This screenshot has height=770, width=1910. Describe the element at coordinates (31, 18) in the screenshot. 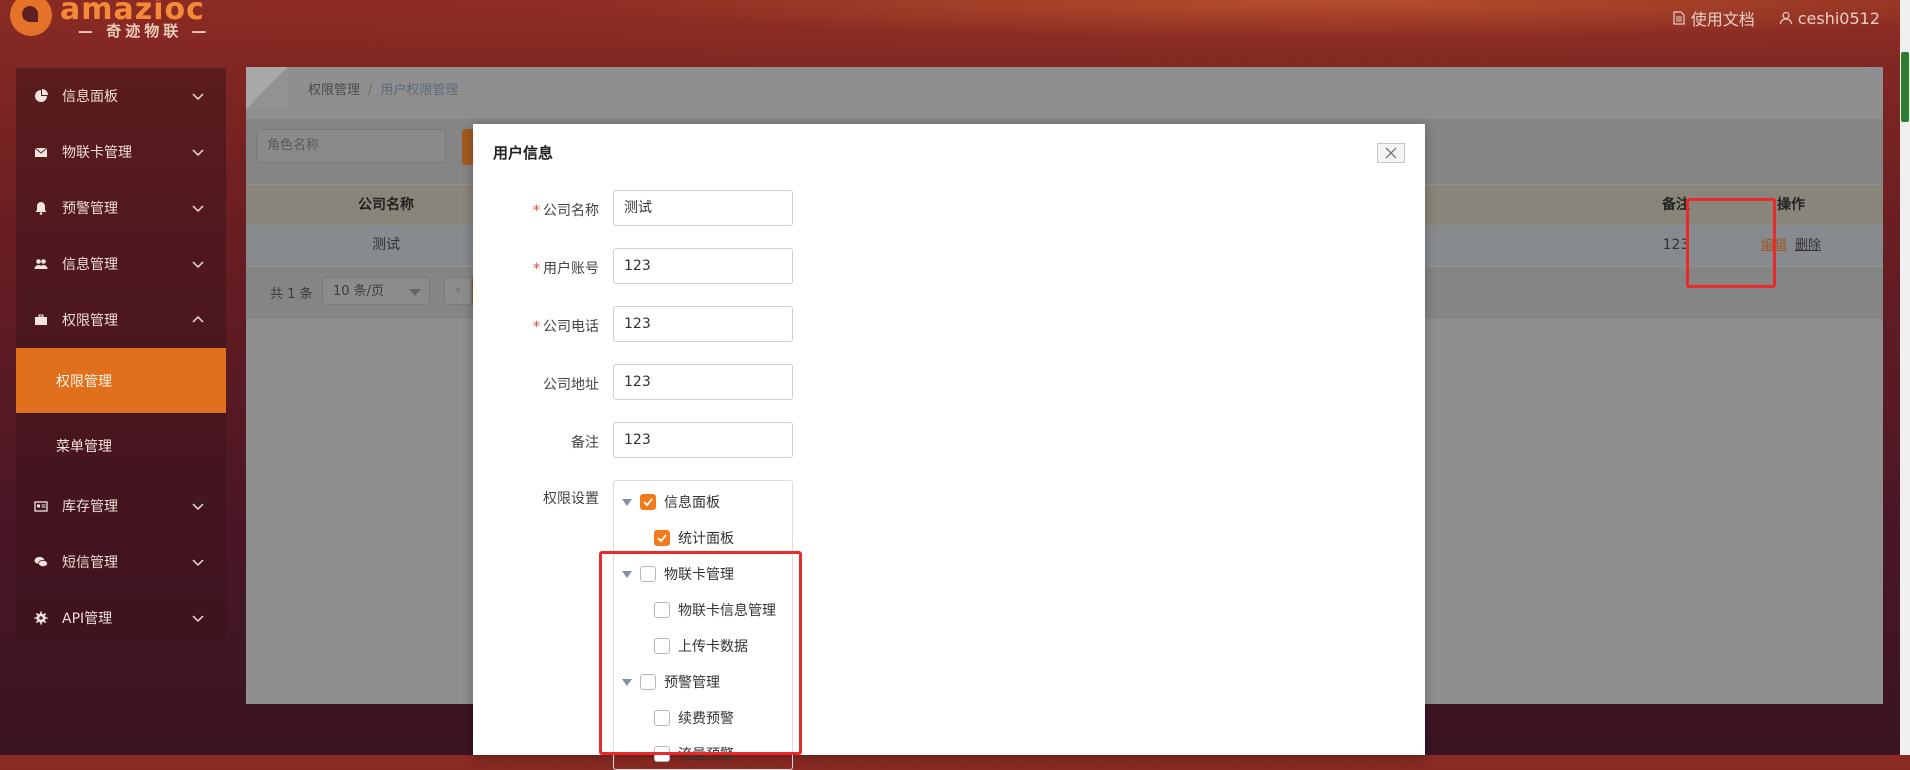

I see `logo-mark-icon` at that location.